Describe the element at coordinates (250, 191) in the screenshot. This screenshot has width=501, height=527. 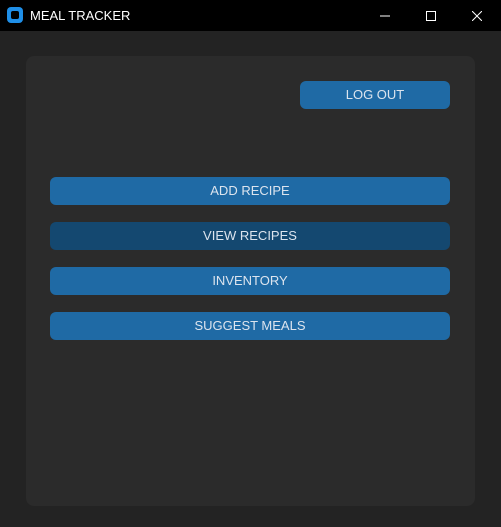
I see `add-recipe-button: ADD RECIPE` at that location.